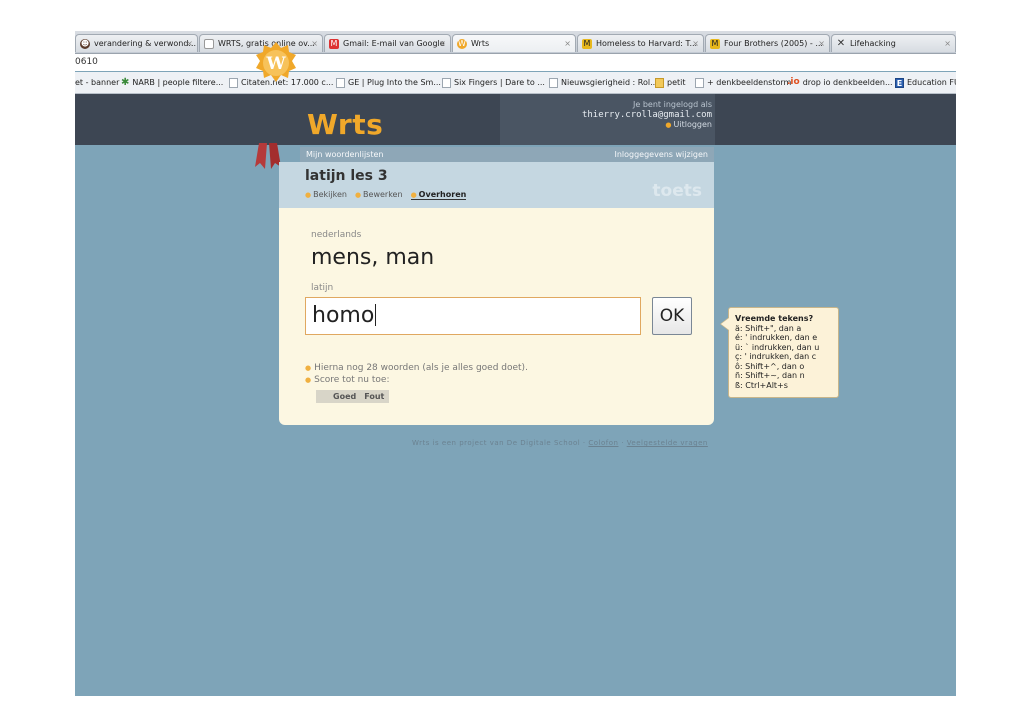 The height and width of the screenshot is (728, 1030). What do you see at coordinates (344, 154) in the screenshot?
I see `my-wordlists-link: Mijn woordenlijsten` at bounding box center [344, 154].